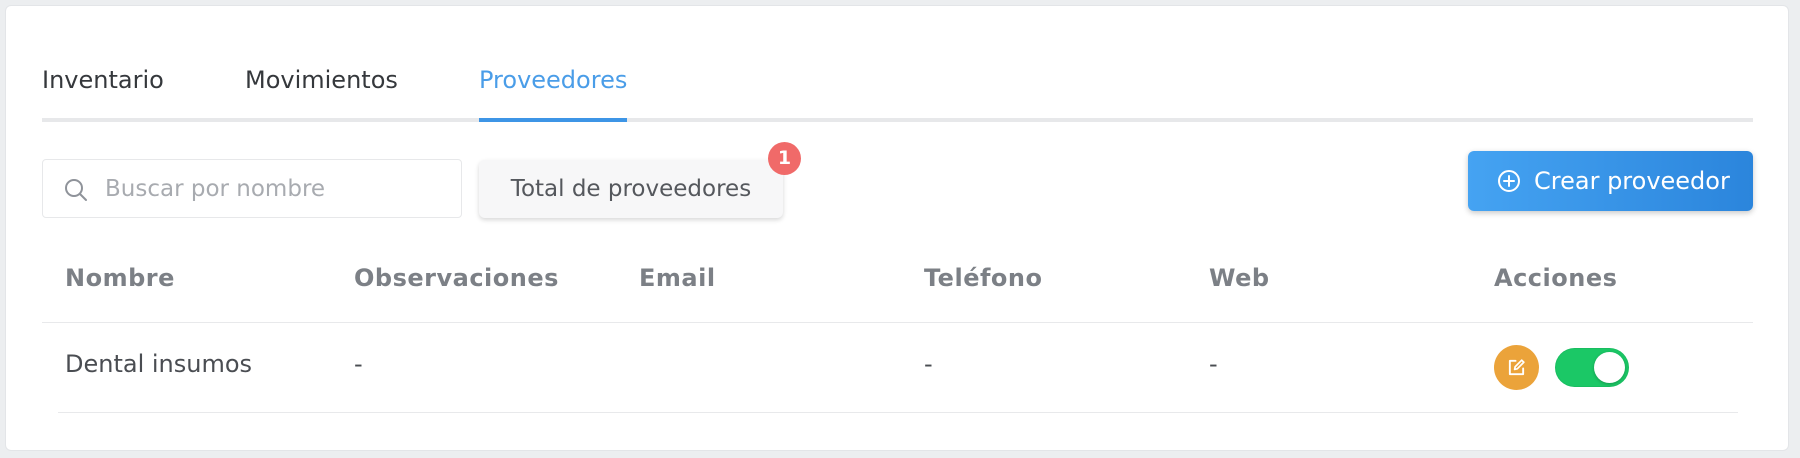 The image size is (1800, 458). Describe the element at coordinates (1239, 278) in the screenshot. I see `column-header-web: Web` at that location.